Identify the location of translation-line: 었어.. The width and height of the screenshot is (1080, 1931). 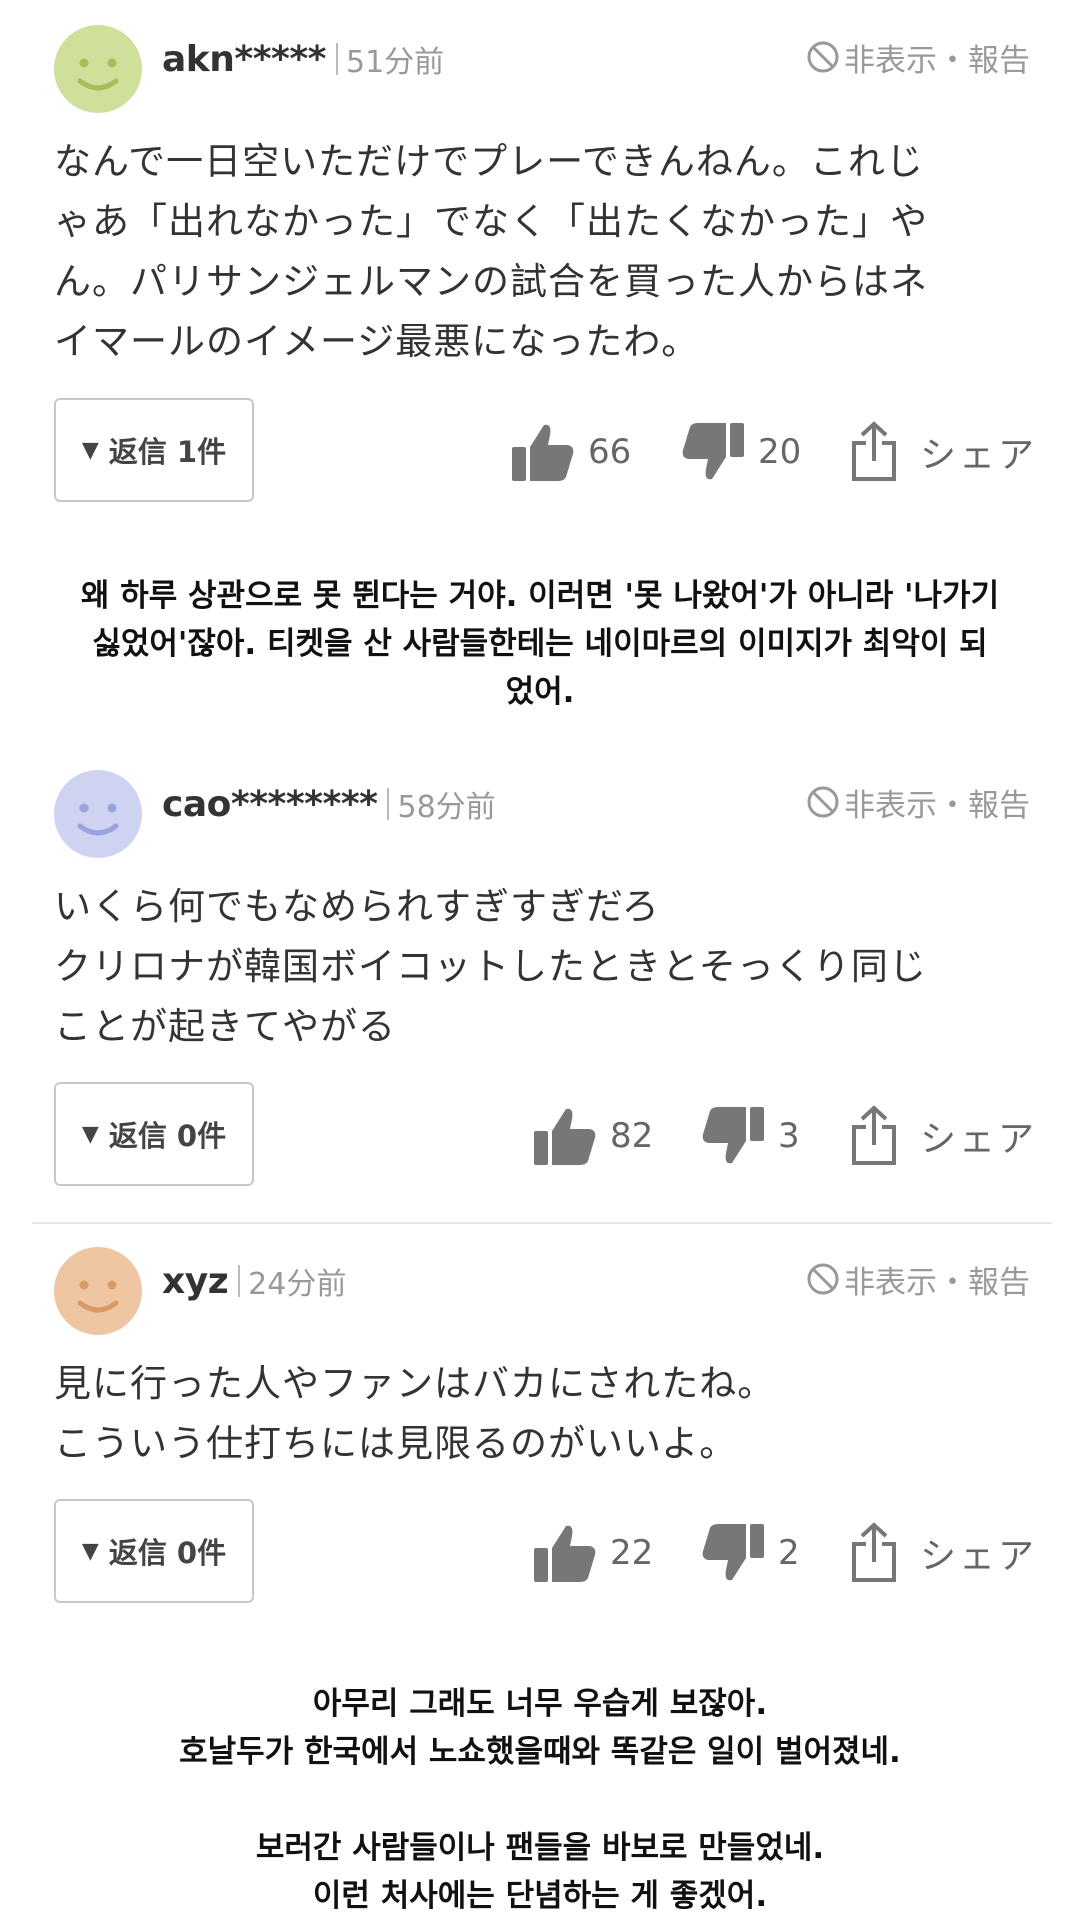
(540, 692).